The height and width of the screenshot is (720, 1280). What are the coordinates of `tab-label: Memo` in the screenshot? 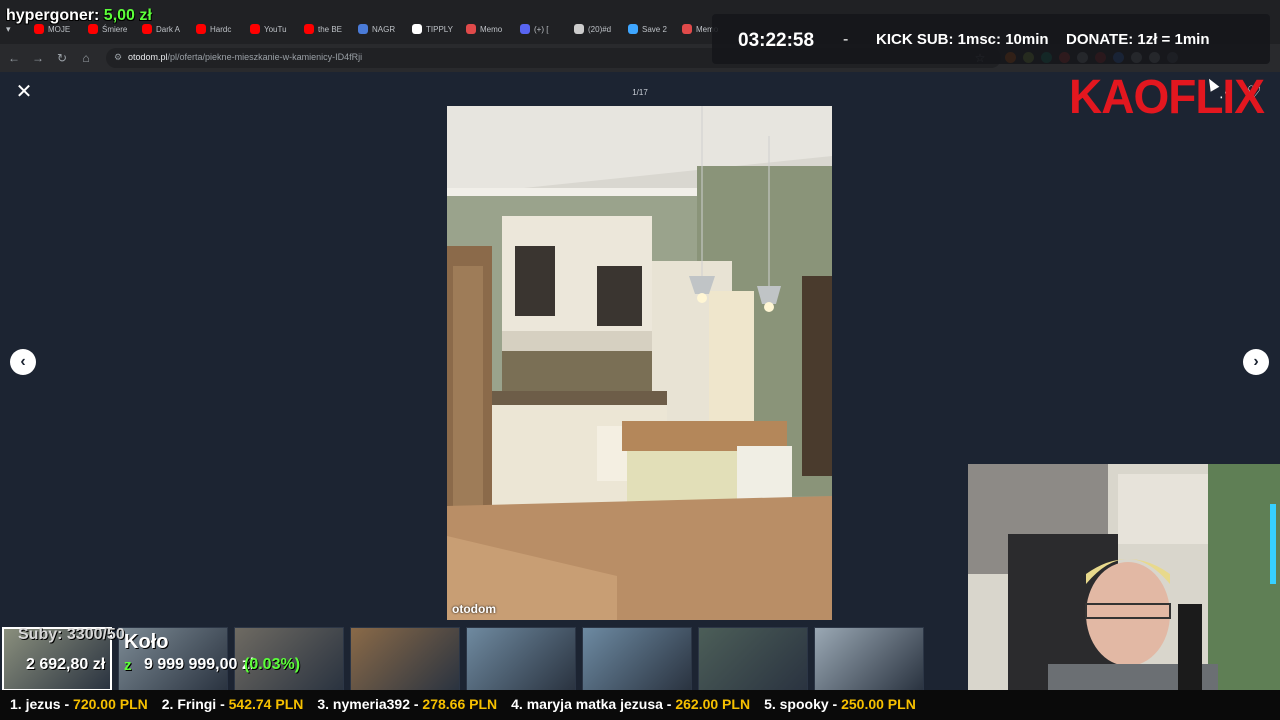 It's located at (491, 29).